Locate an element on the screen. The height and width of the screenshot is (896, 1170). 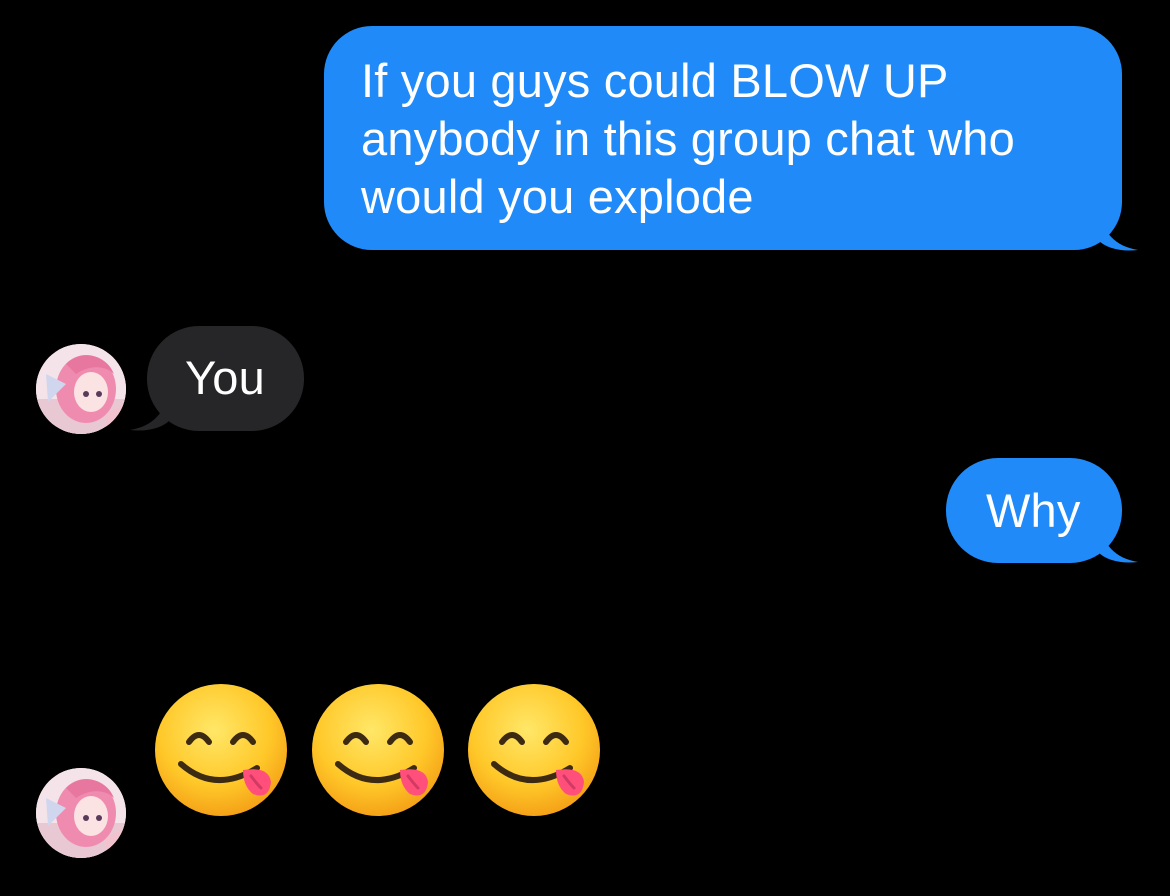
incoming-message-bubble: You is located at coordinates (225, 378).